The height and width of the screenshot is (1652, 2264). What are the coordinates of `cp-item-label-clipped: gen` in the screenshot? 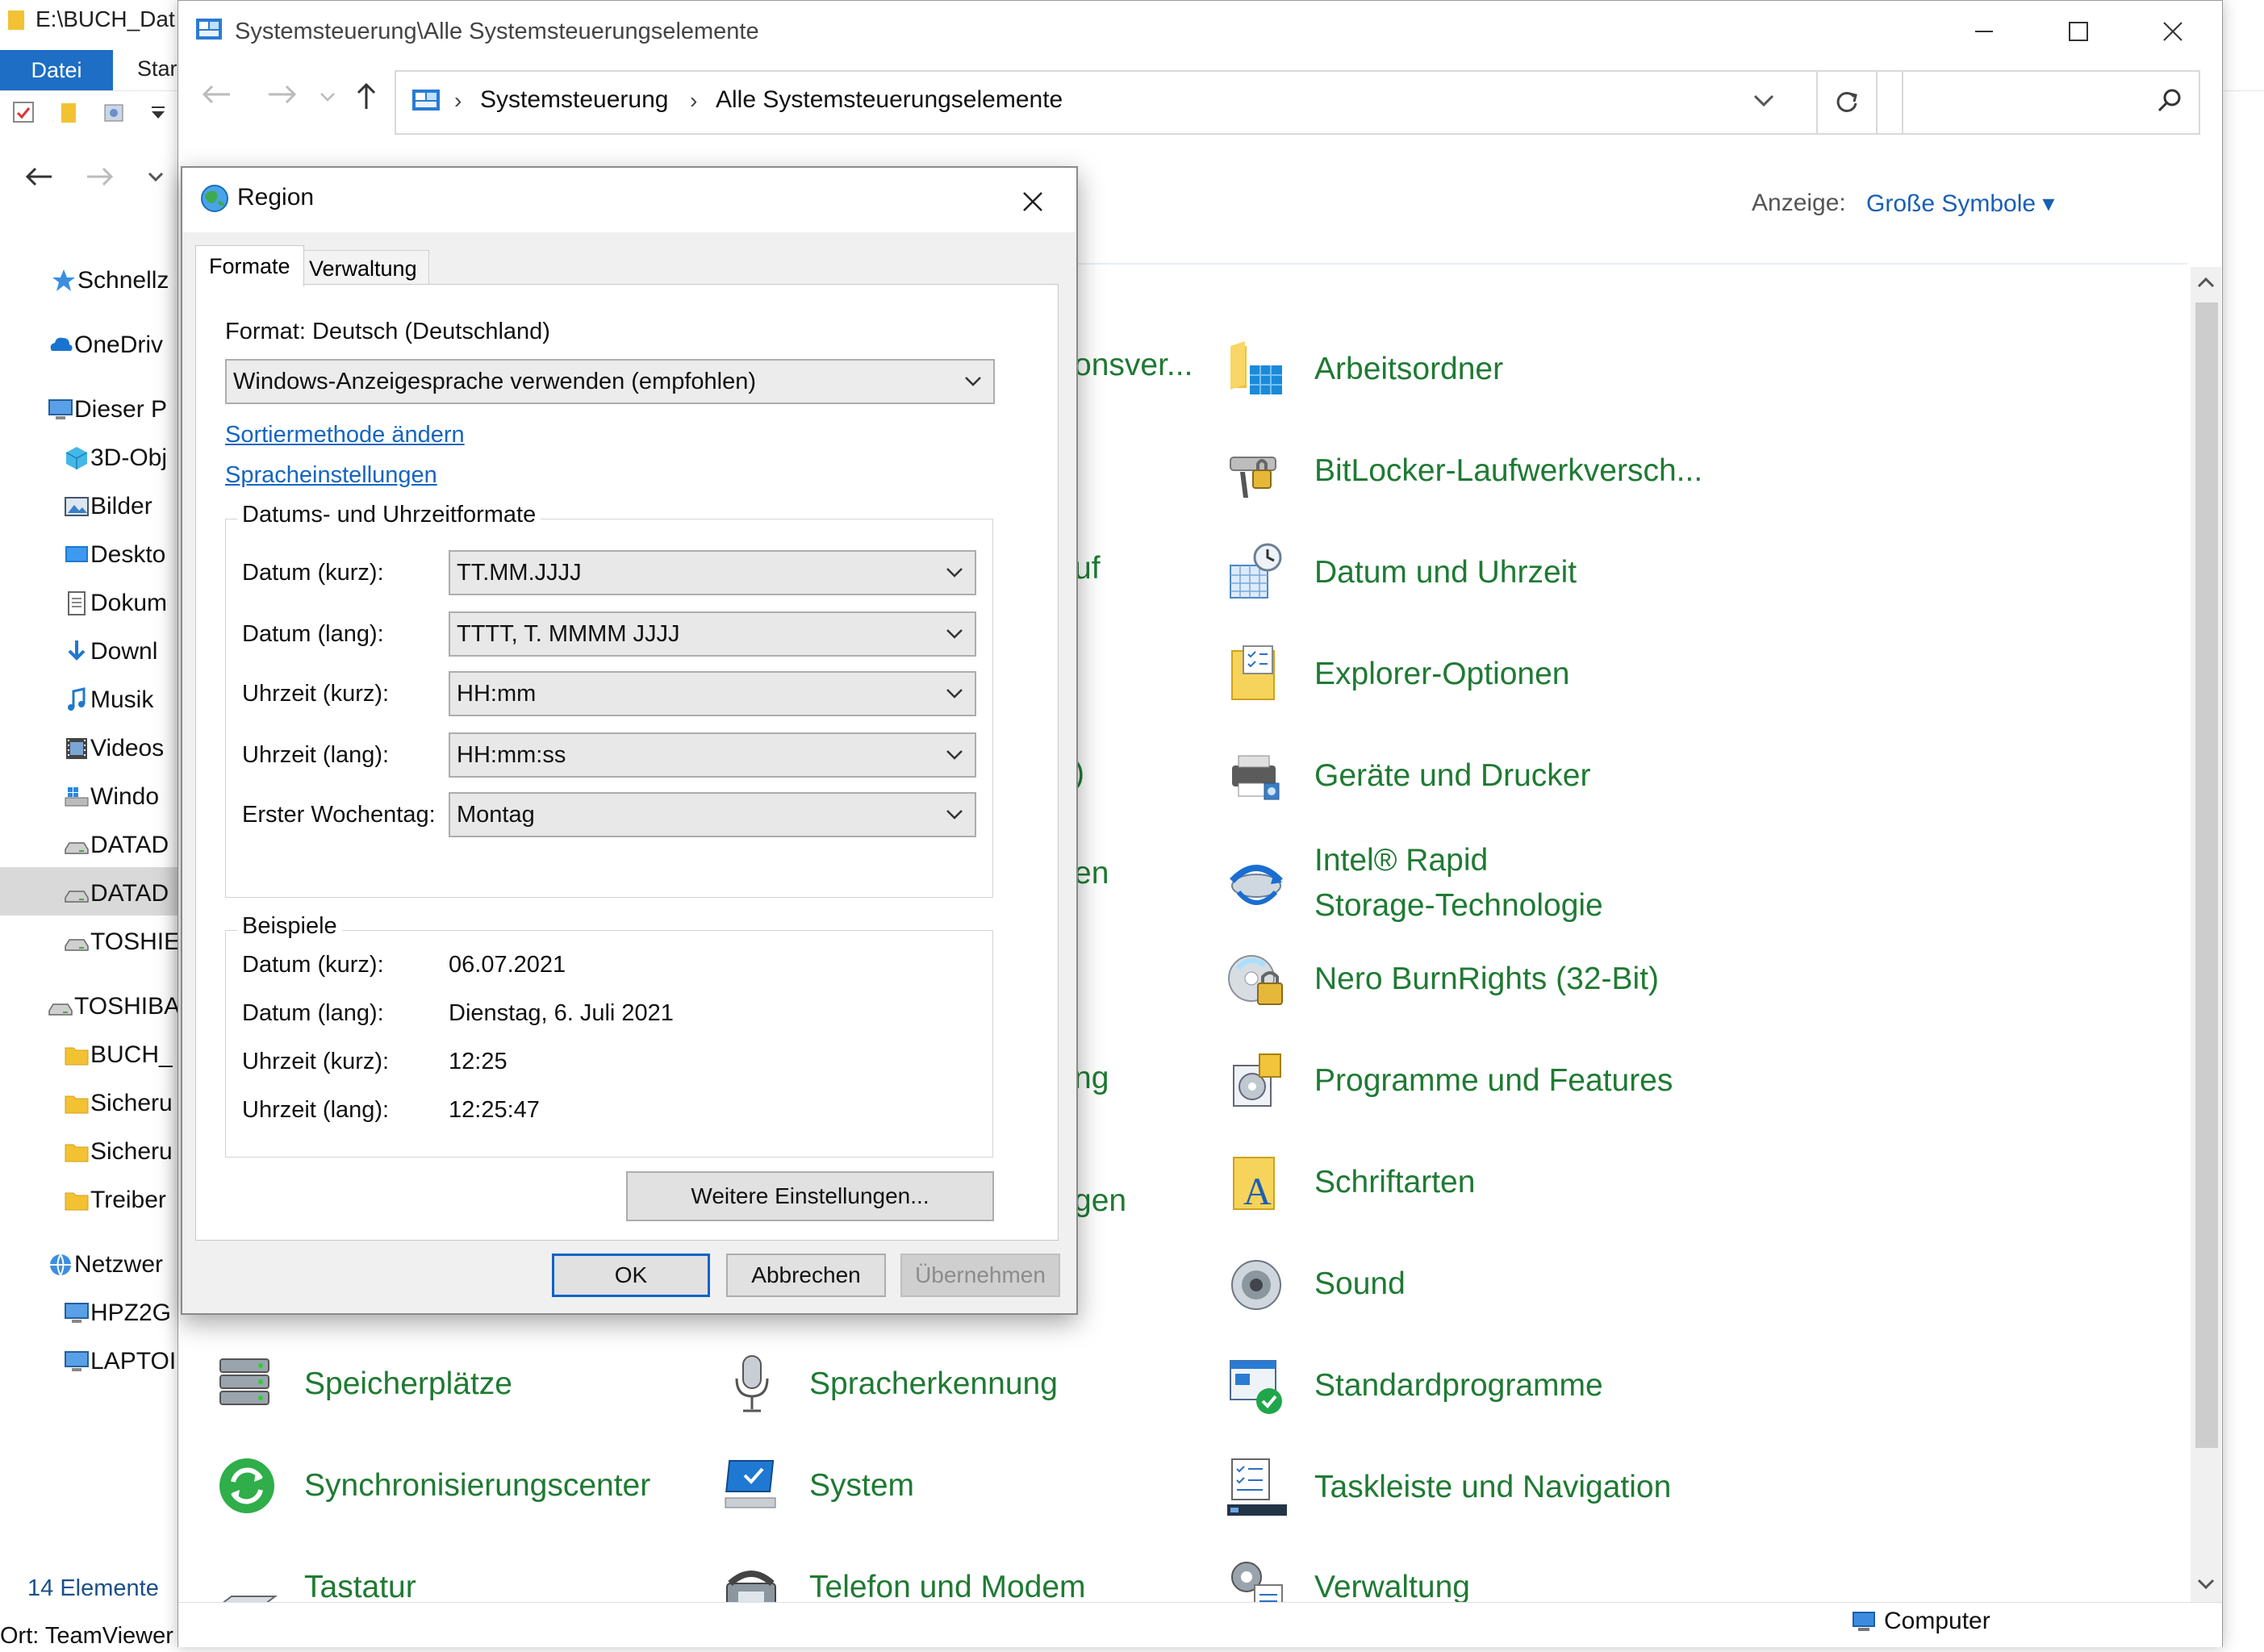 It's located at (1100, 1201).